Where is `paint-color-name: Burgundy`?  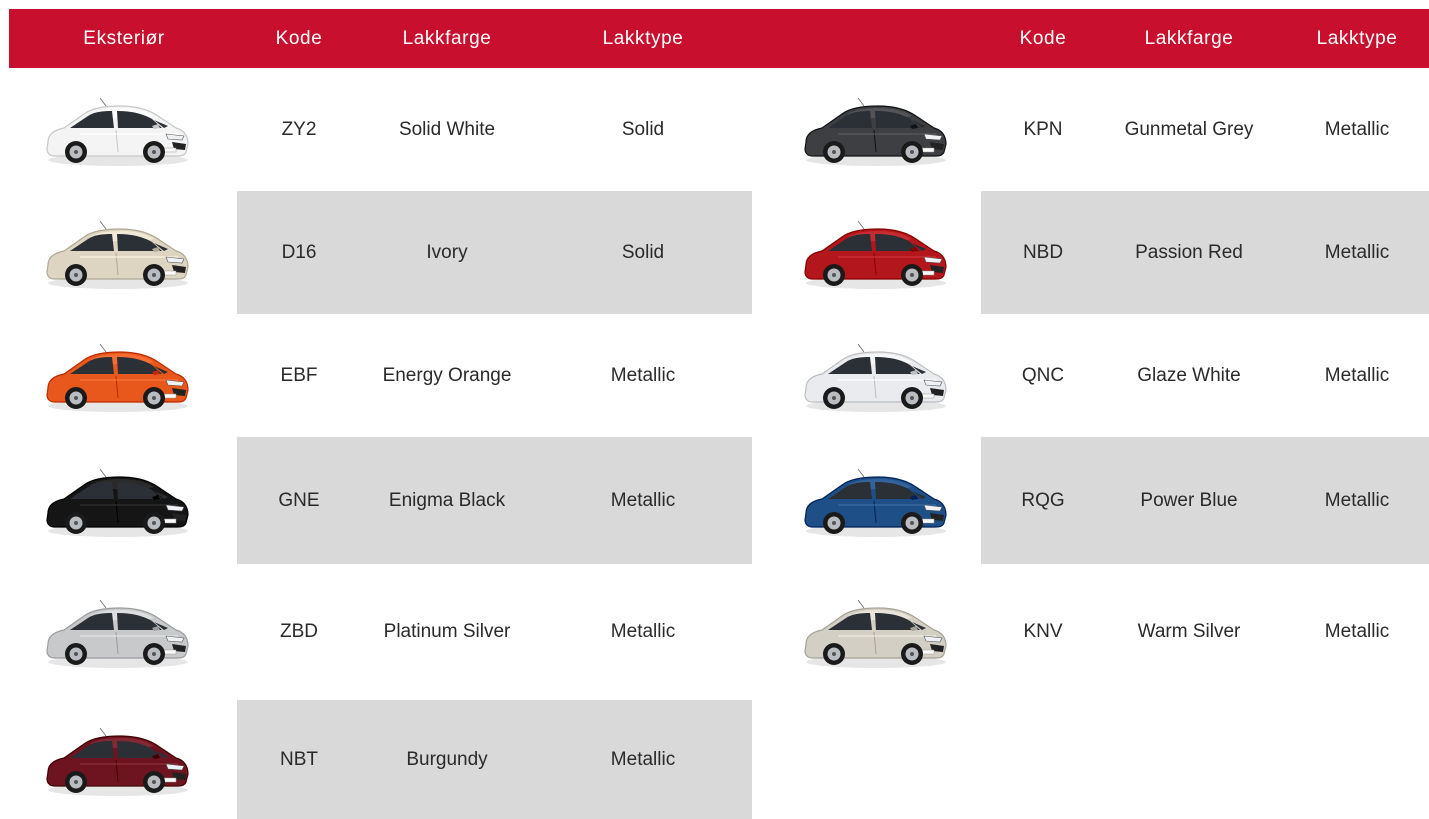
paint-color-name: Burgundy is located at coordinates (447, 759).